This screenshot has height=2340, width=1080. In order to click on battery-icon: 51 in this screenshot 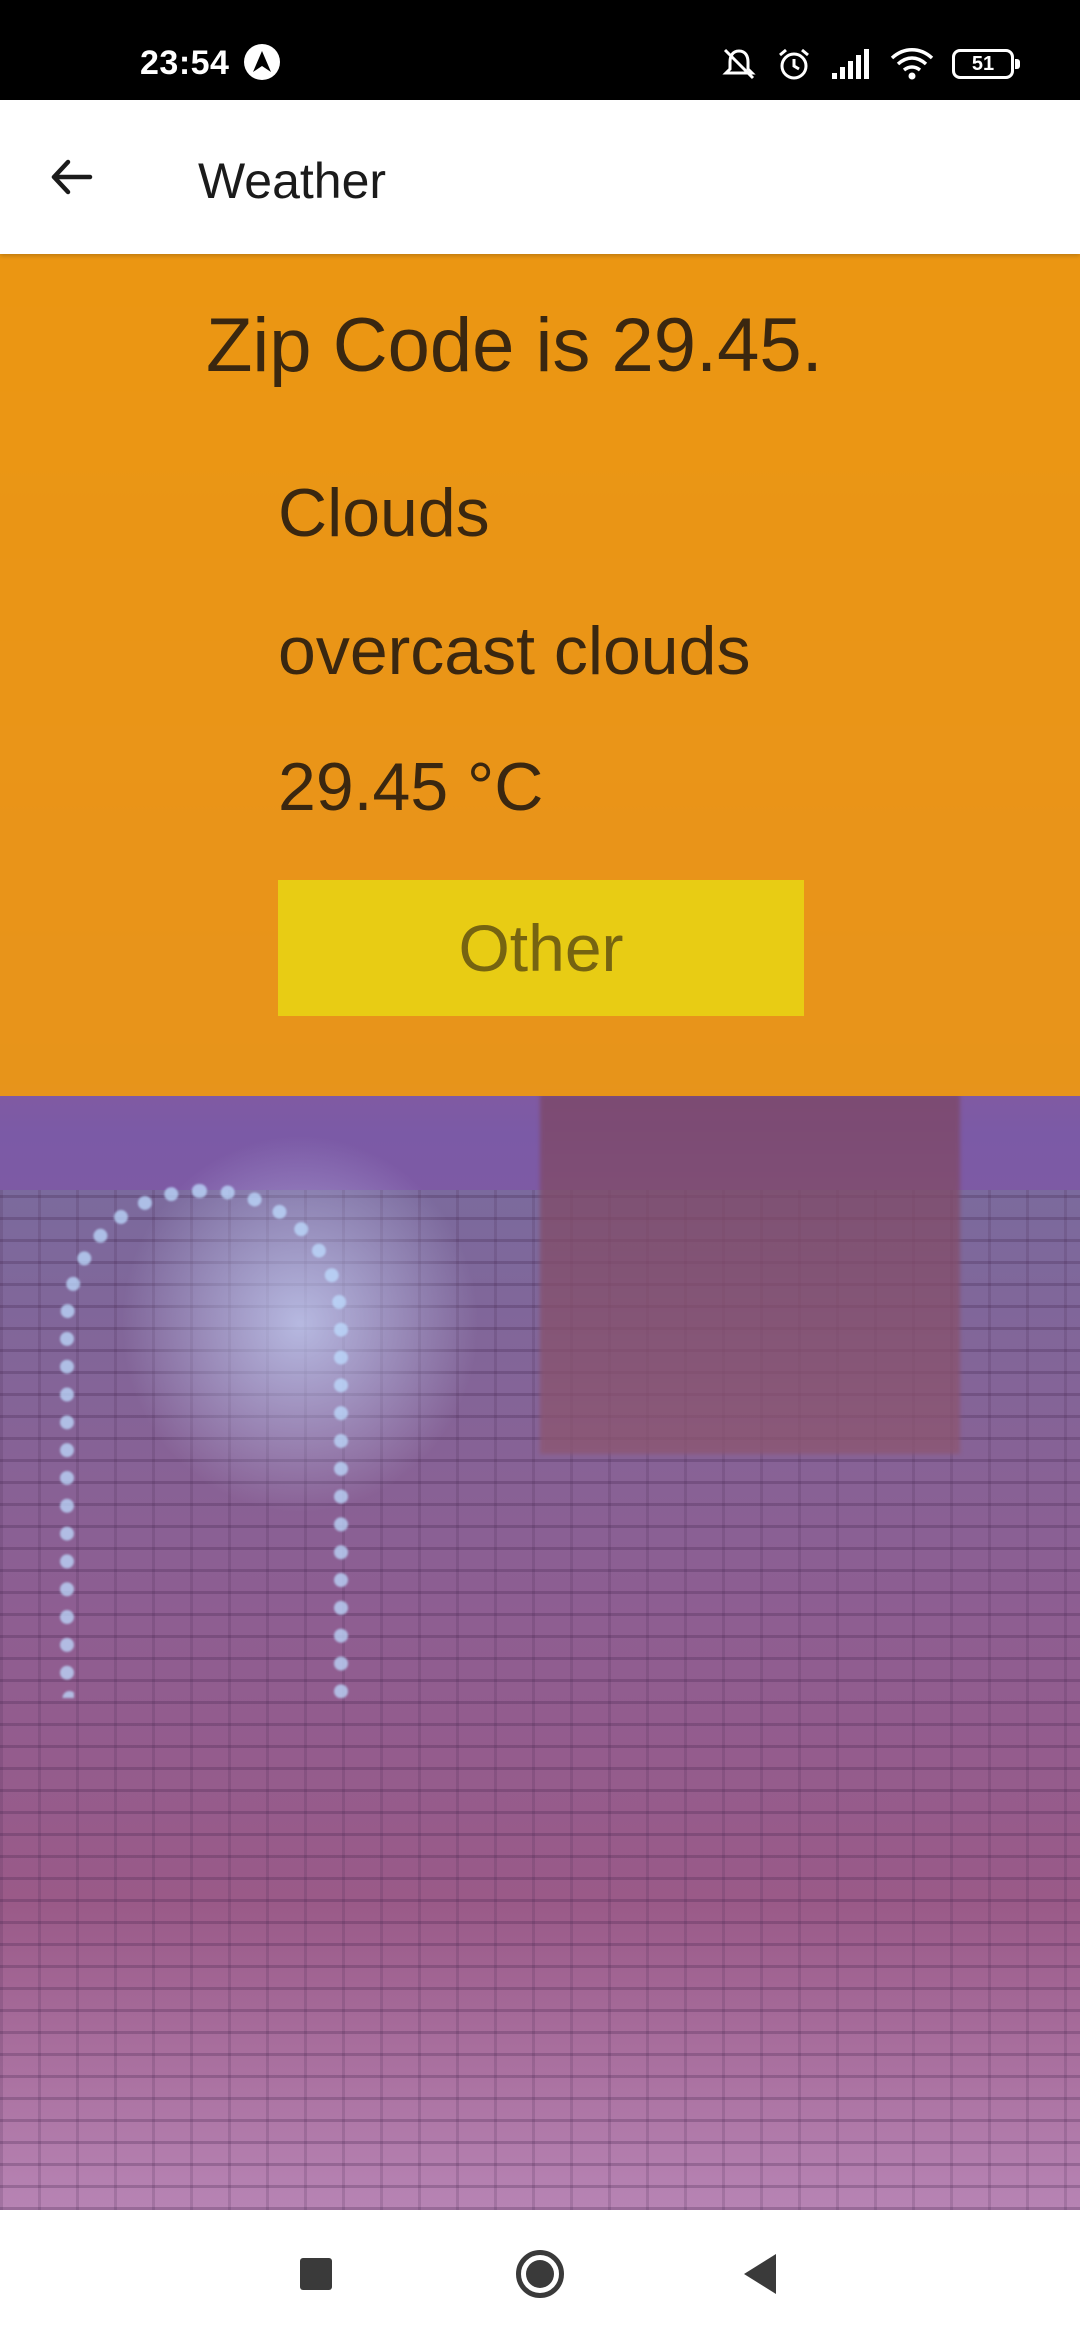, I will do `click(986, 64)`.